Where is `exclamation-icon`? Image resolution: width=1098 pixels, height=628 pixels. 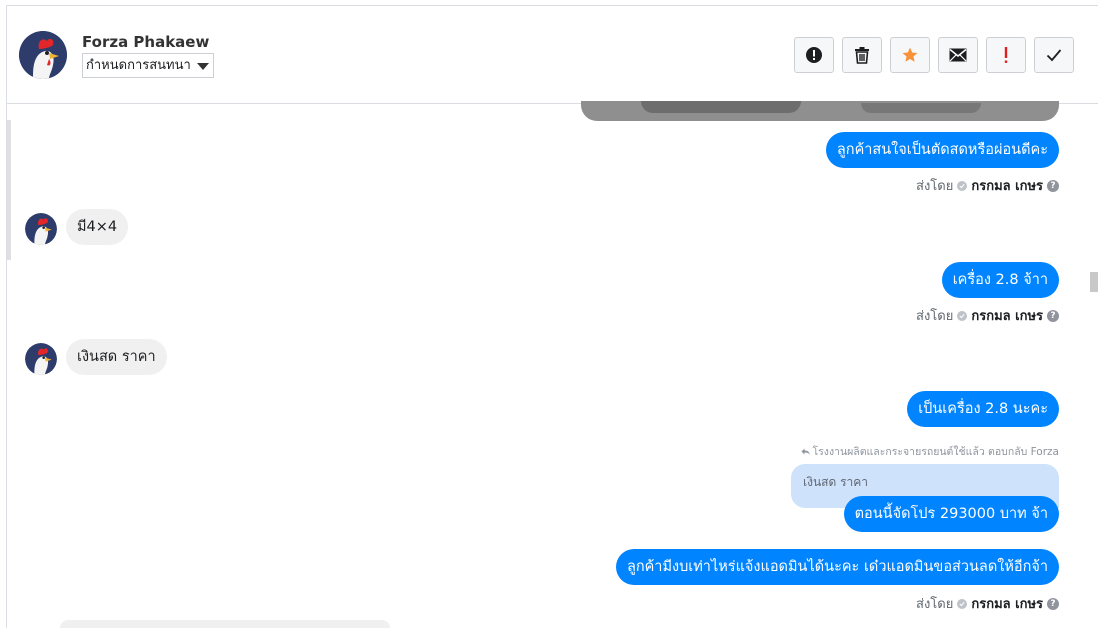 exclamation-icon is located at coordinates (1006, 55).